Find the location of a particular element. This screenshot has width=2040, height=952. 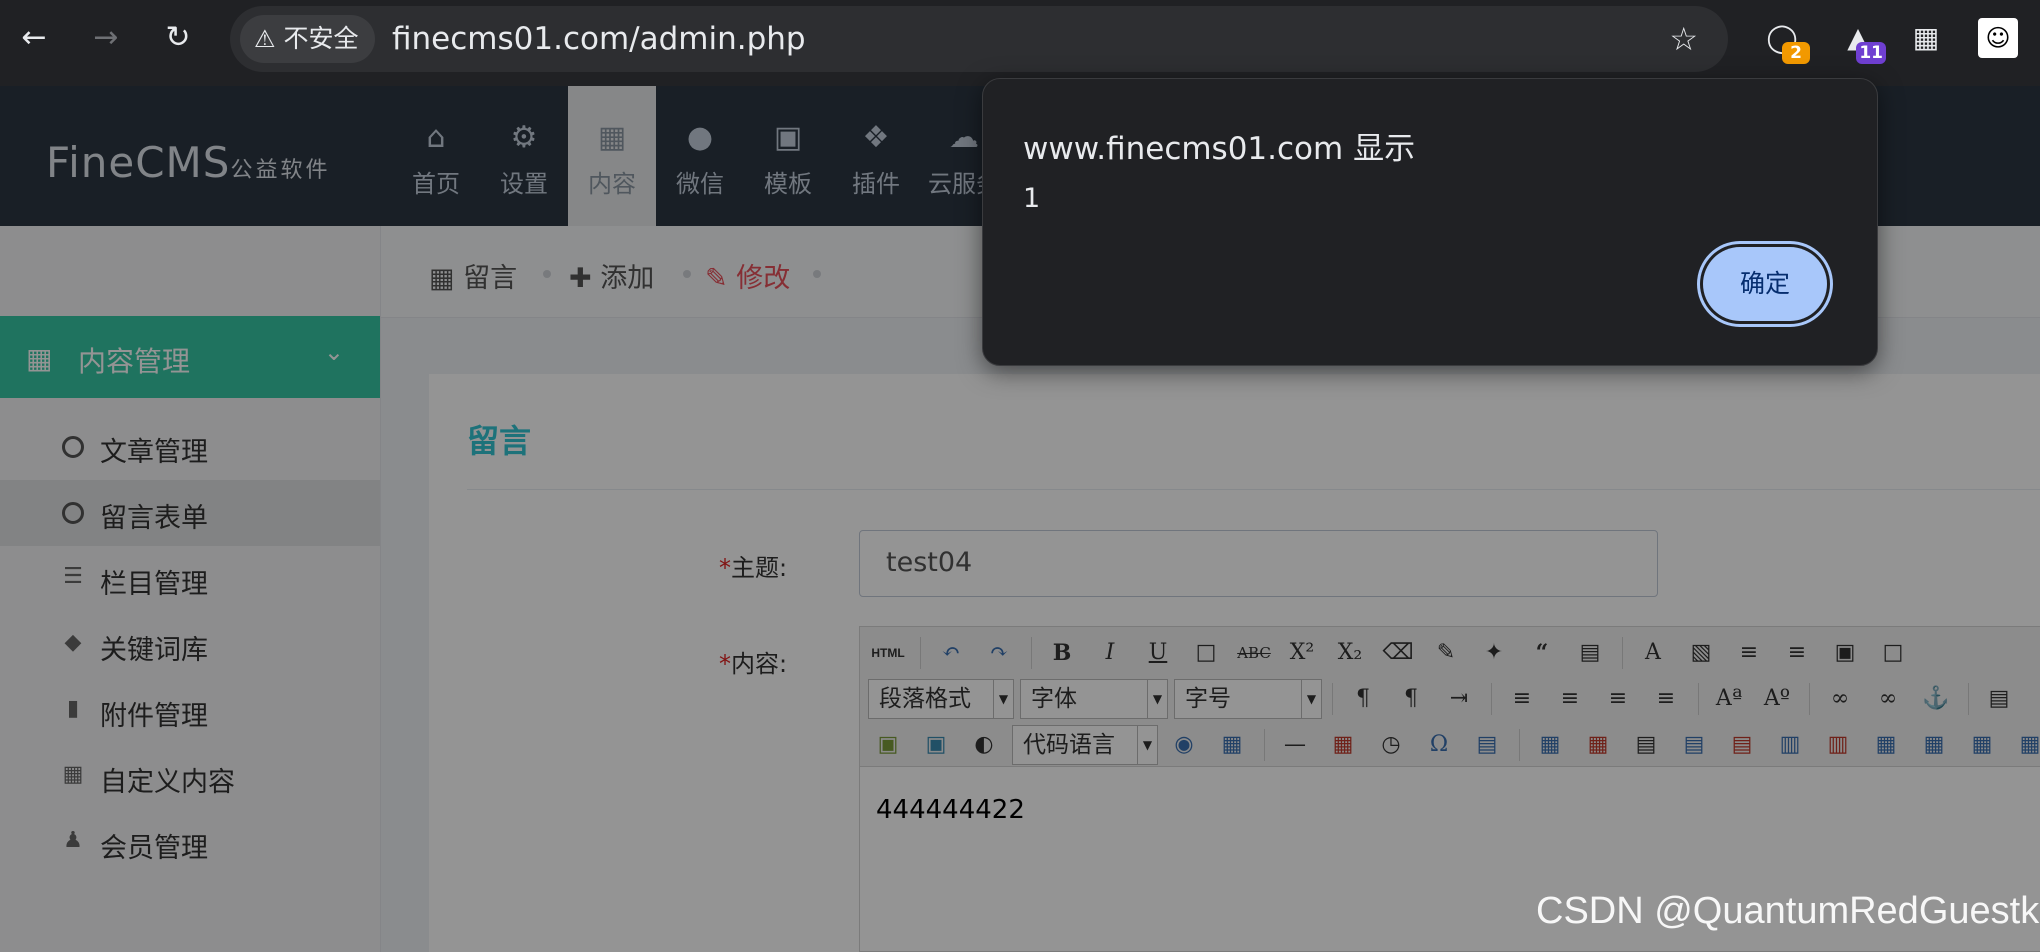

forward-icon: → is located at coordinates (106, 38).